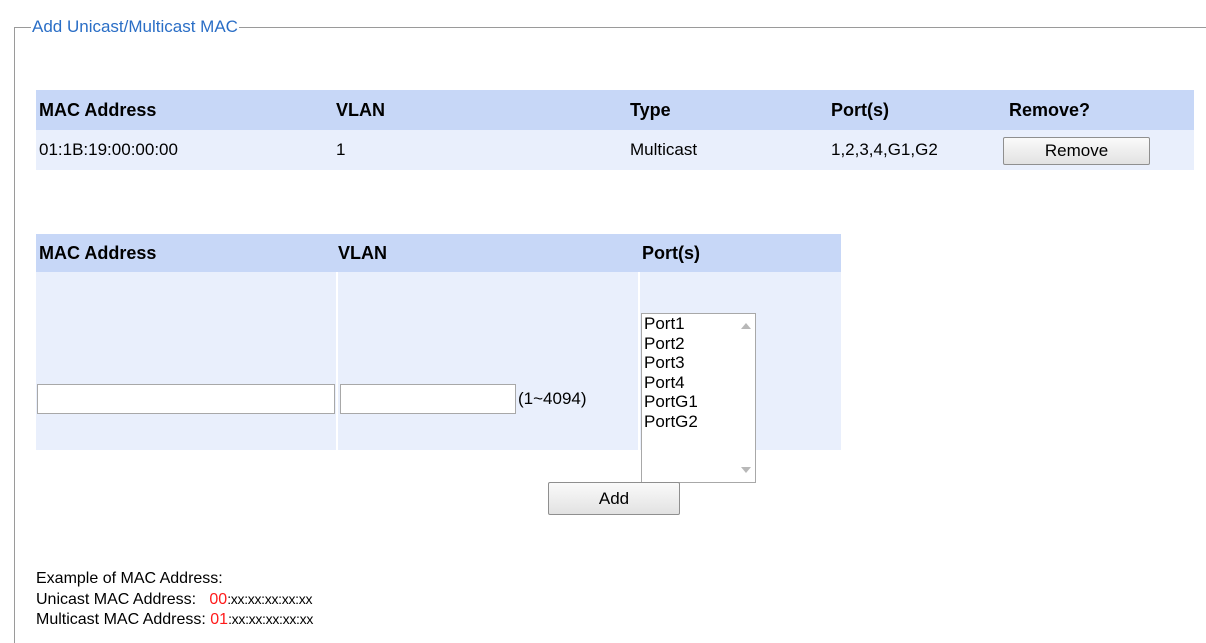 The image size is (1206, 643). I want to click on section-legend: Add Unicast/Multicast MAC, so click(135, 27).